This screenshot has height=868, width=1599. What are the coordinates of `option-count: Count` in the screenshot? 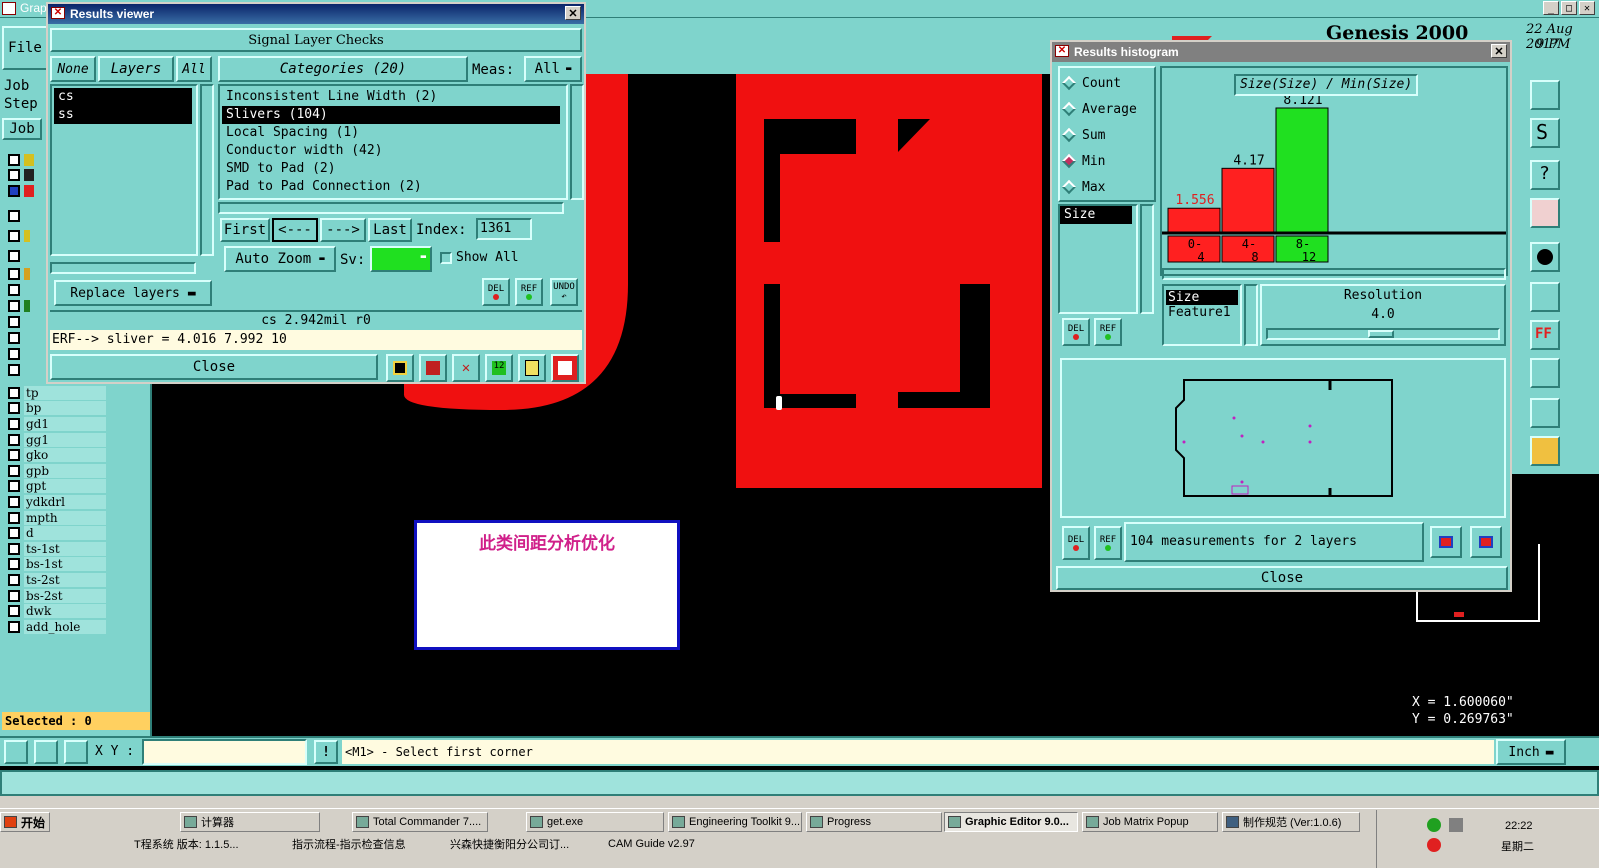 It's located at (1107, 83).